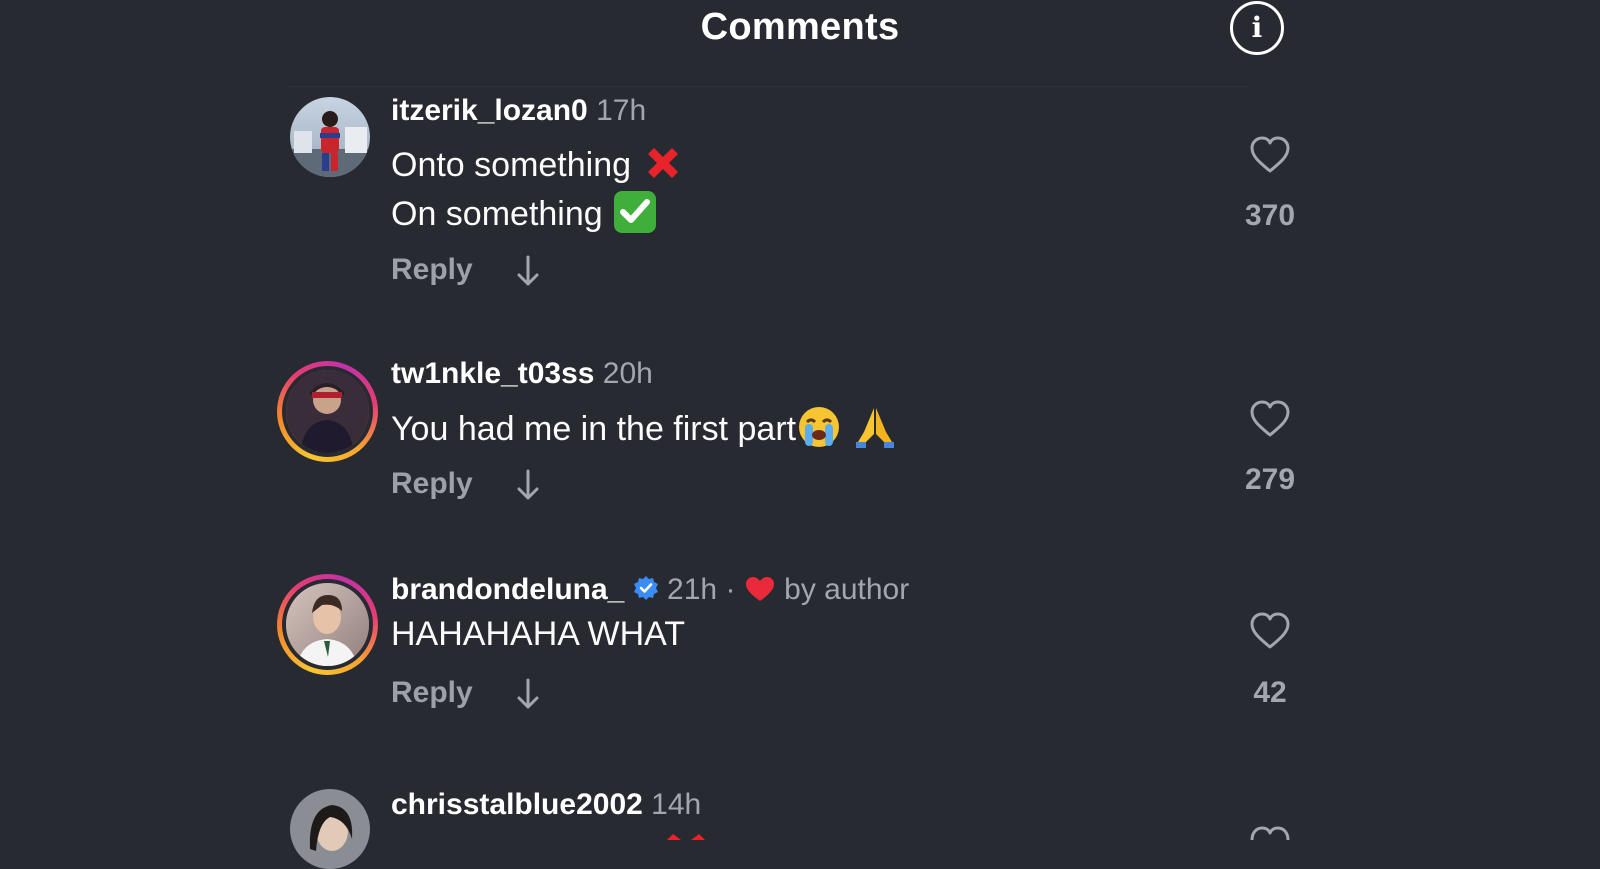 The width and height of the screenshot is (1600, 869). What do you see at coordinates (1270, 692) in the screenshot?
I see `like-count: 42` at bounding box center [1270, 692].